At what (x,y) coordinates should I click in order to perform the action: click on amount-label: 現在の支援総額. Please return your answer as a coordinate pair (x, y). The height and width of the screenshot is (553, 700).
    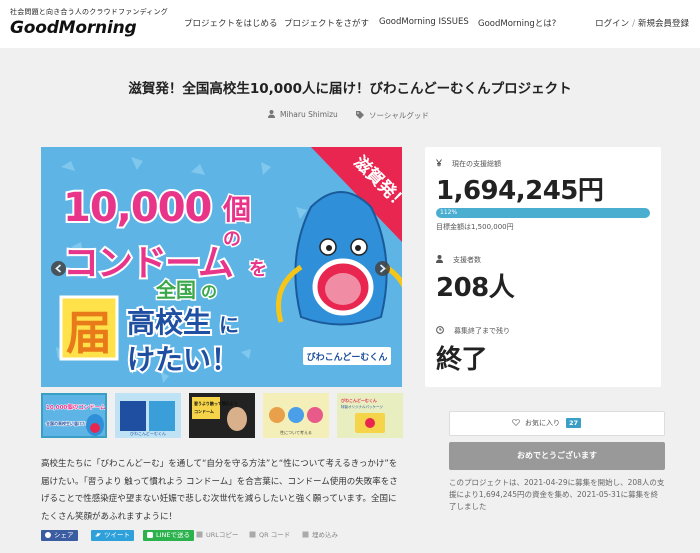
    Looking at the image, I should click on (468, 164).